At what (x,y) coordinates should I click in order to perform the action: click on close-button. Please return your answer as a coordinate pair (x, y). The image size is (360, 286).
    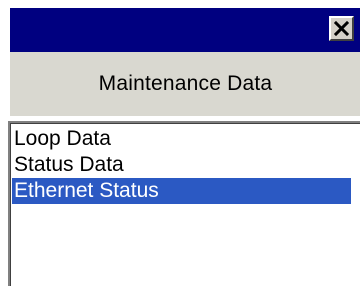
    Looking at the image, I should click on (341, 28).